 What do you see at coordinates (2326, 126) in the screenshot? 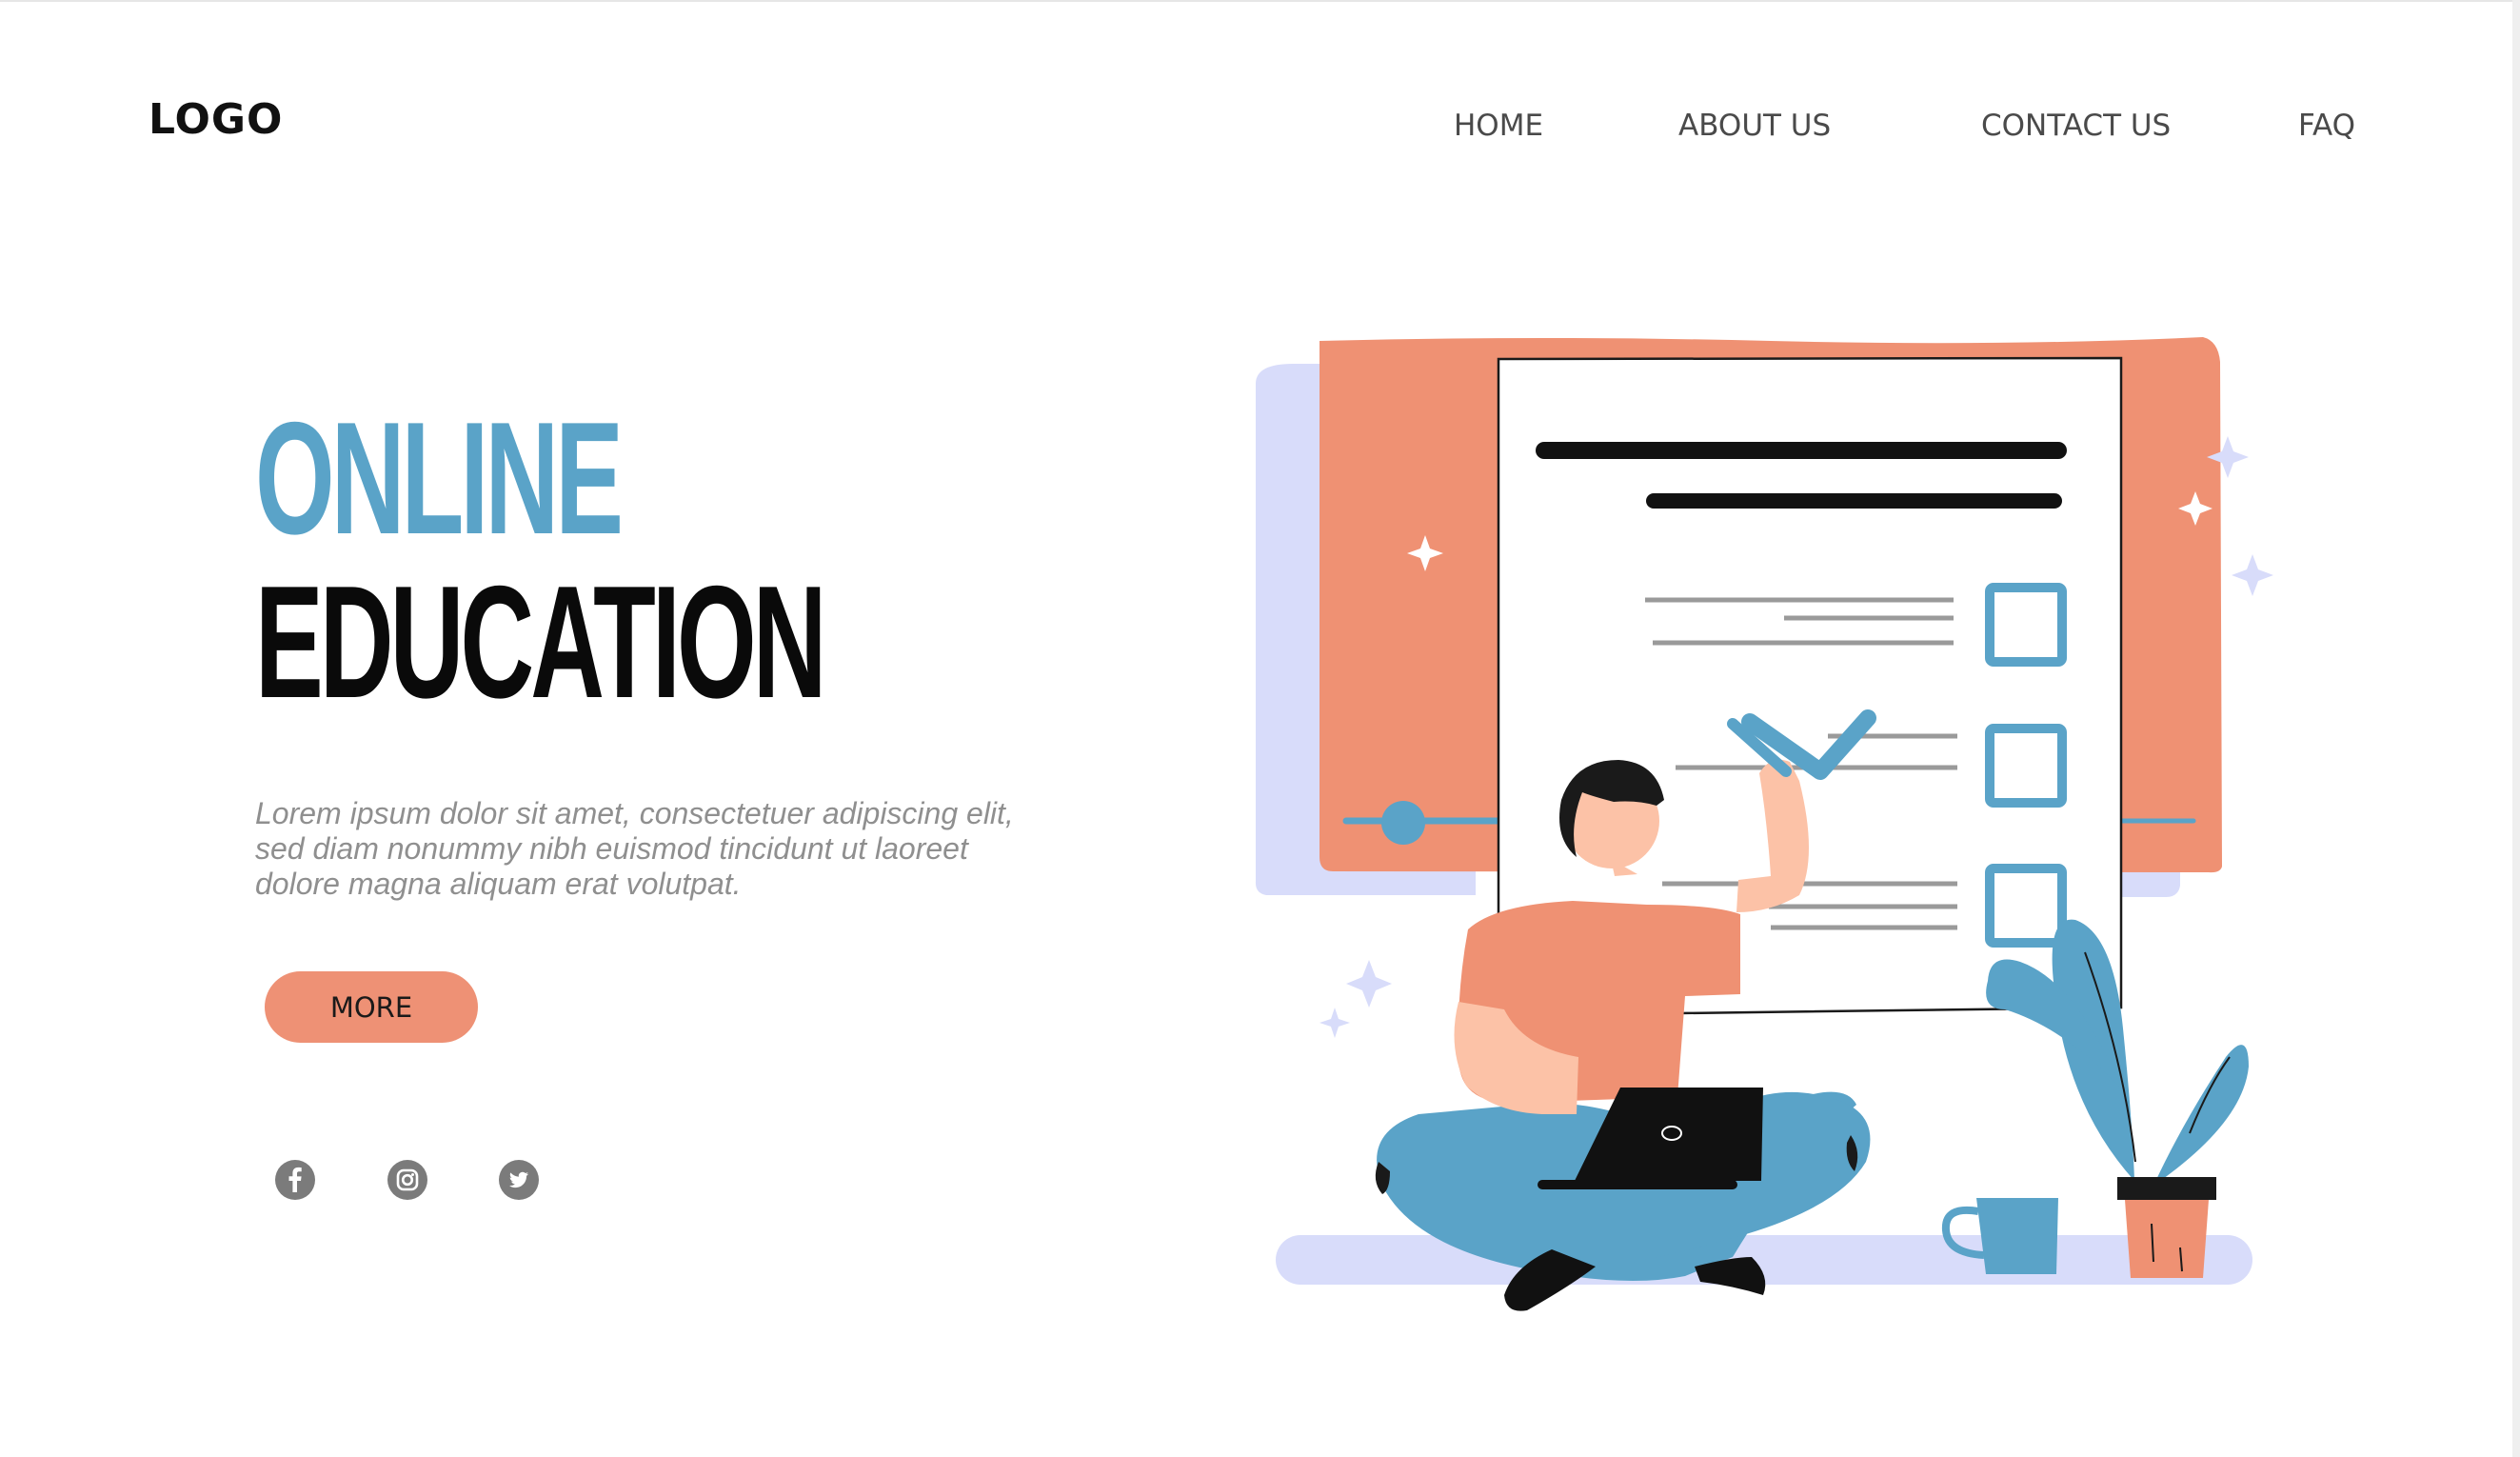
I see `nav-faq-link: FAQ` at bounding box center [2326, 126].